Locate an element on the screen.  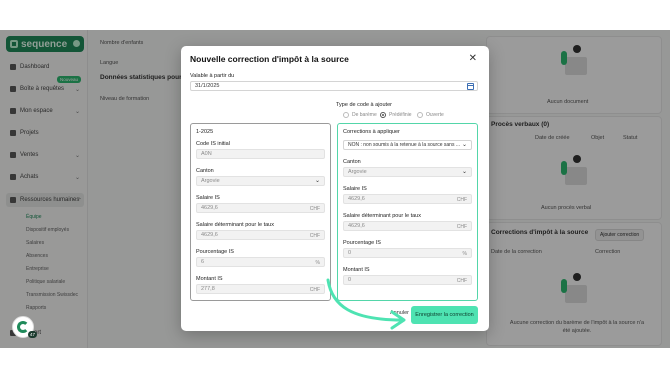
notification-badge: 47 is located at coordinates (32, 334).